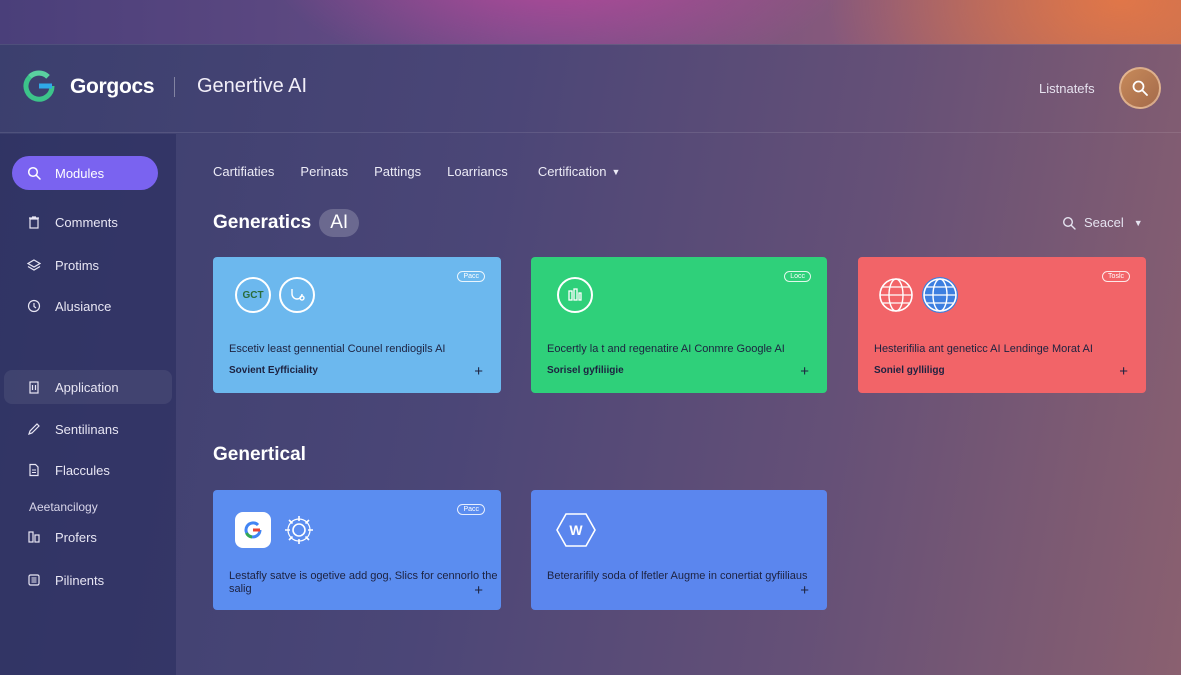  I want to click on sidebar-item-protims: Protims, so click(85, 265).